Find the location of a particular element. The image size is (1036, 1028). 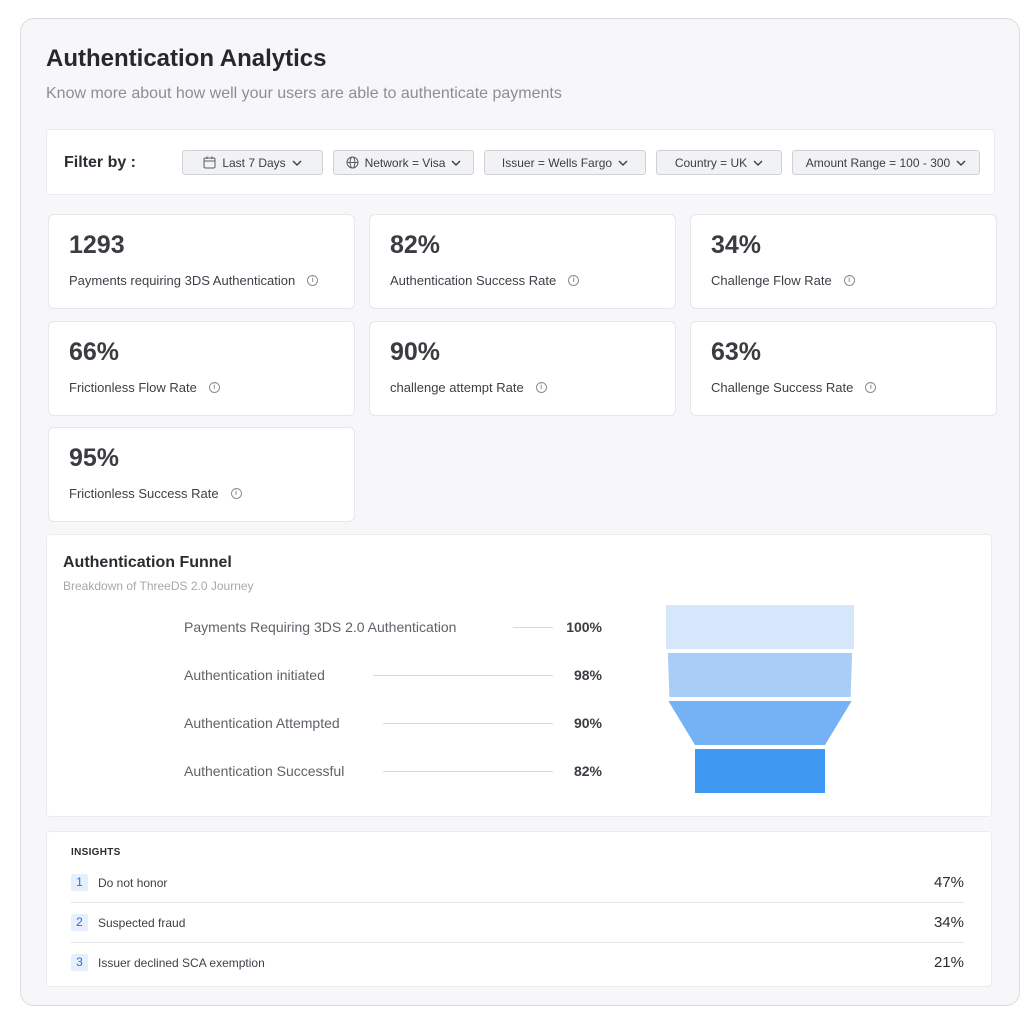

insight-label: Suspected fraud is located at coordinates (142, 923).